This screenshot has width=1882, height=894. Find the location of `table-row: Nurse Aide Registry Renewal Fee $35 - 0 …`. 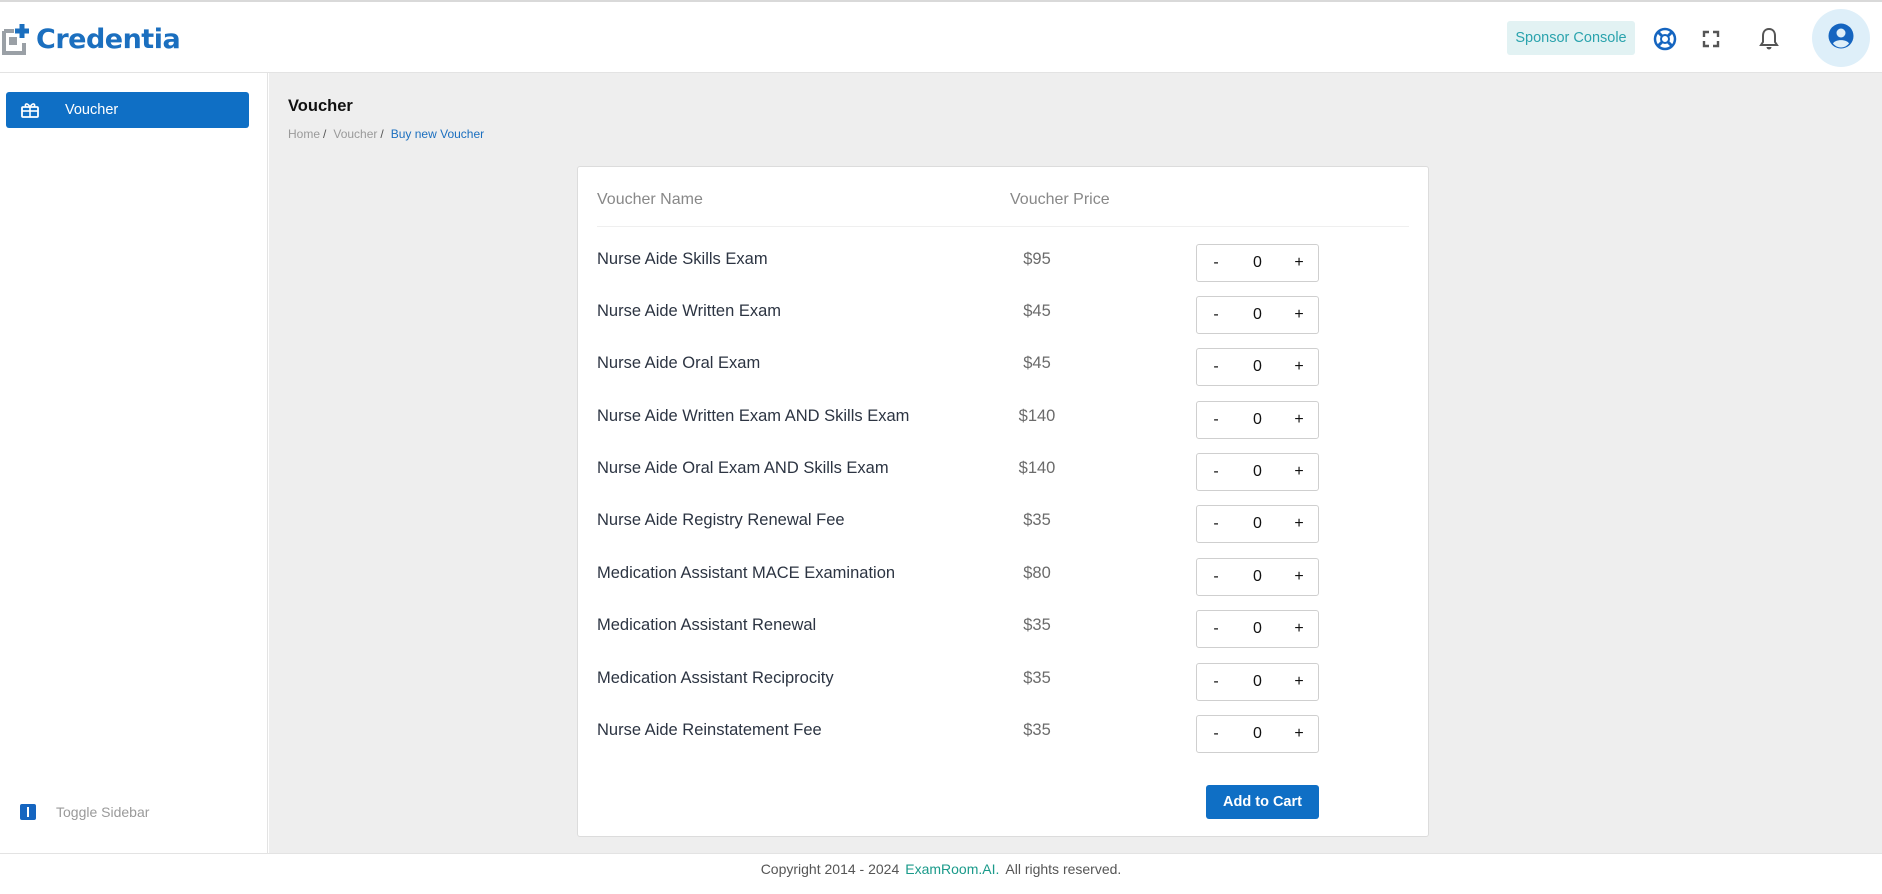

table-row: Nurse Aide Registry Renewal Fee $35 - 0 … is located at coordinates (1003, 525).